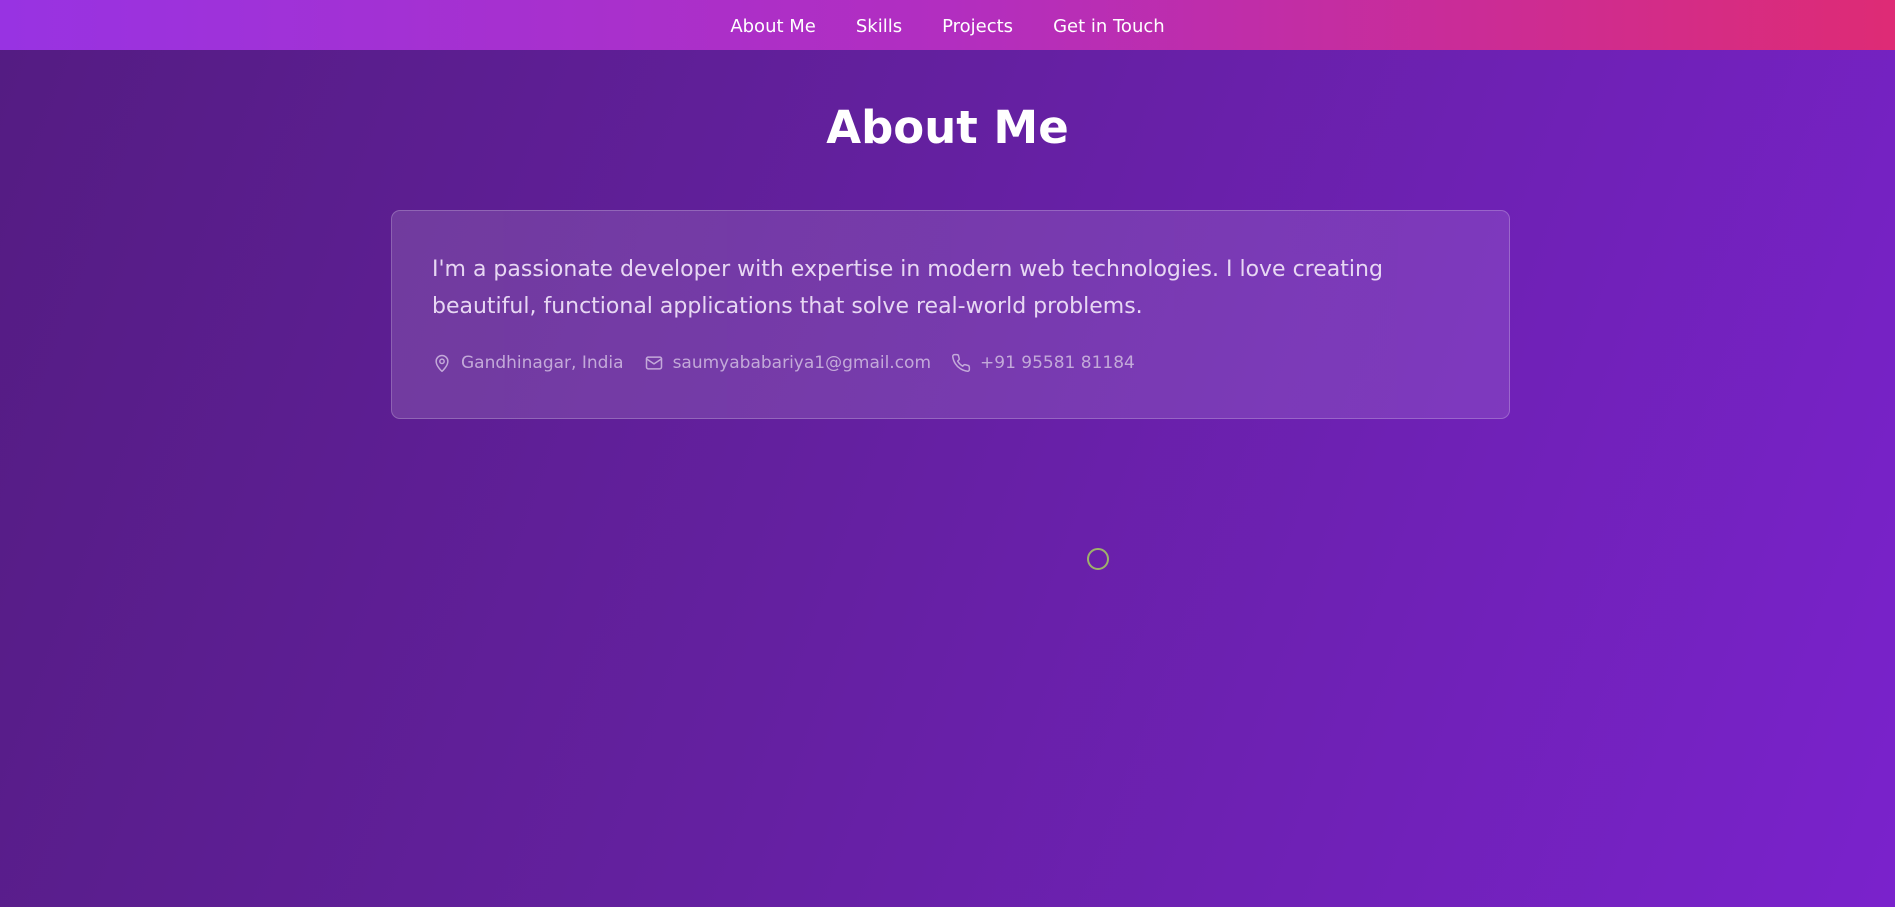 The width and height of the screenshot is (1895, 907). Describe the element at coordinates (1057, 363) in the screenshot. I see `phone-text: +91 95581 81184` at that location.